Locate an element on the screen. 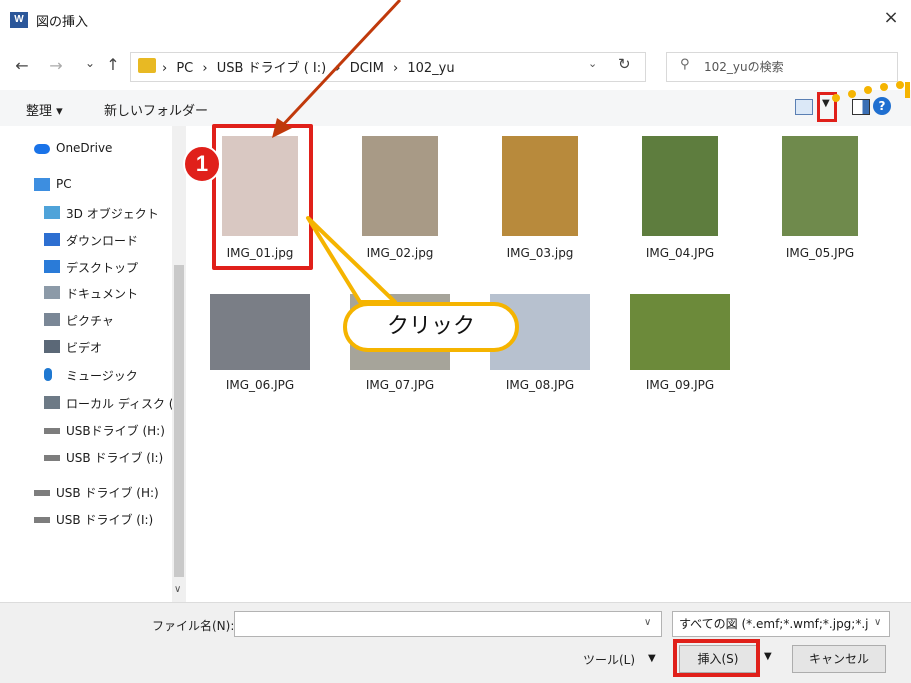 The height and width of the screenshot is (683, 911). callout-tail is located at coordinates (351, 260).